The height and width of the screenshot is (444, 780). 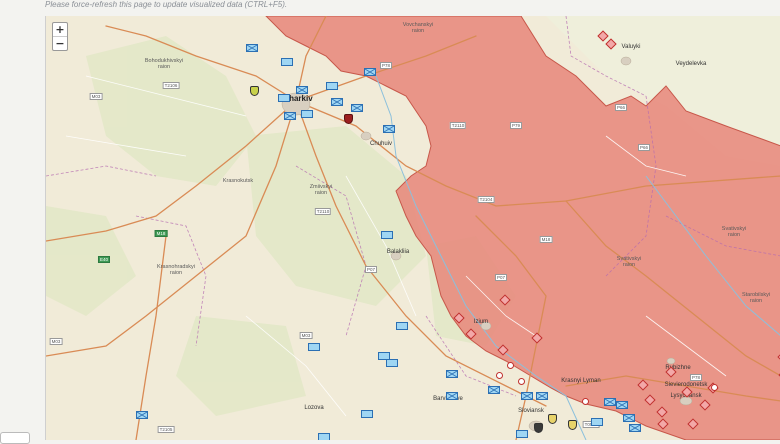 I want to click on raion-label-starobilsk: Starobilskyi raion, so click(x=756, y=298).